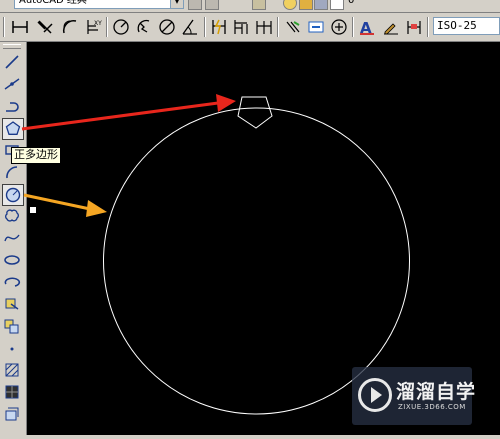 The width and height of the screenshot is (500, 439). What do you see at coordinates (367, 27) in the screenshot?
I see `dimension-edit-icon: A` at bounding box center [367, 27].